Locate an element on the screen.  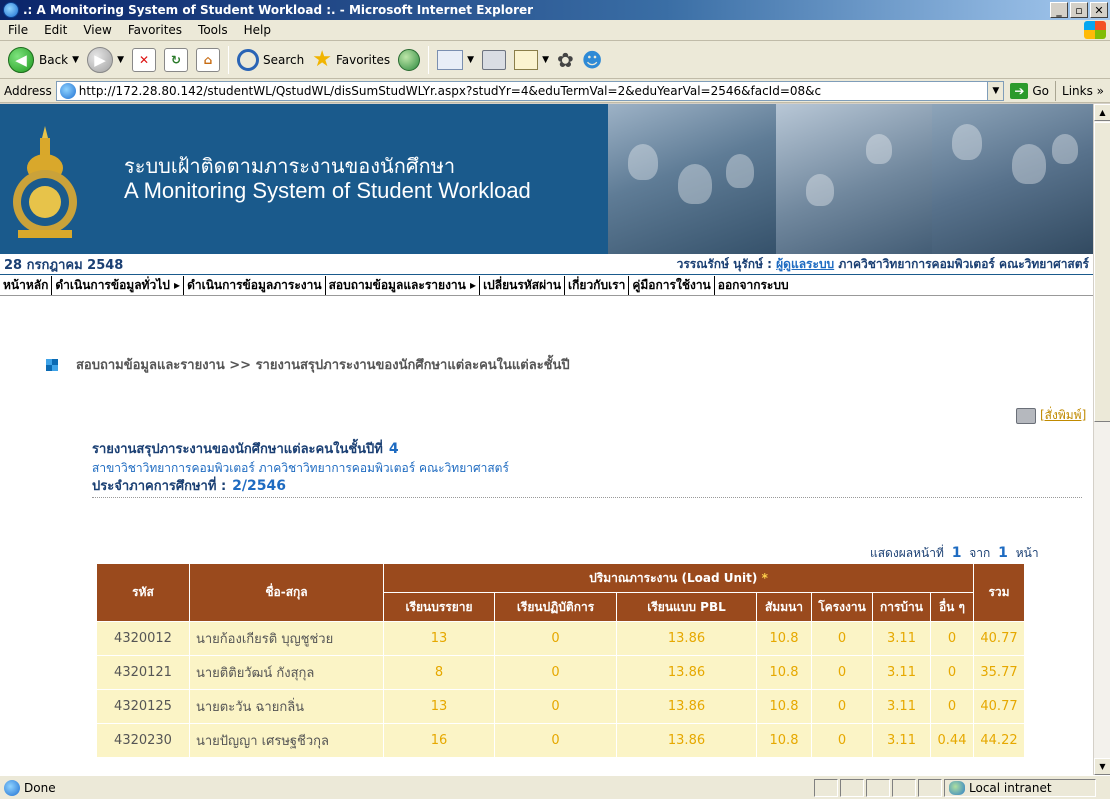
vertical-scrollbar: ▲ ▼ is located at coordinates (1101, 439).